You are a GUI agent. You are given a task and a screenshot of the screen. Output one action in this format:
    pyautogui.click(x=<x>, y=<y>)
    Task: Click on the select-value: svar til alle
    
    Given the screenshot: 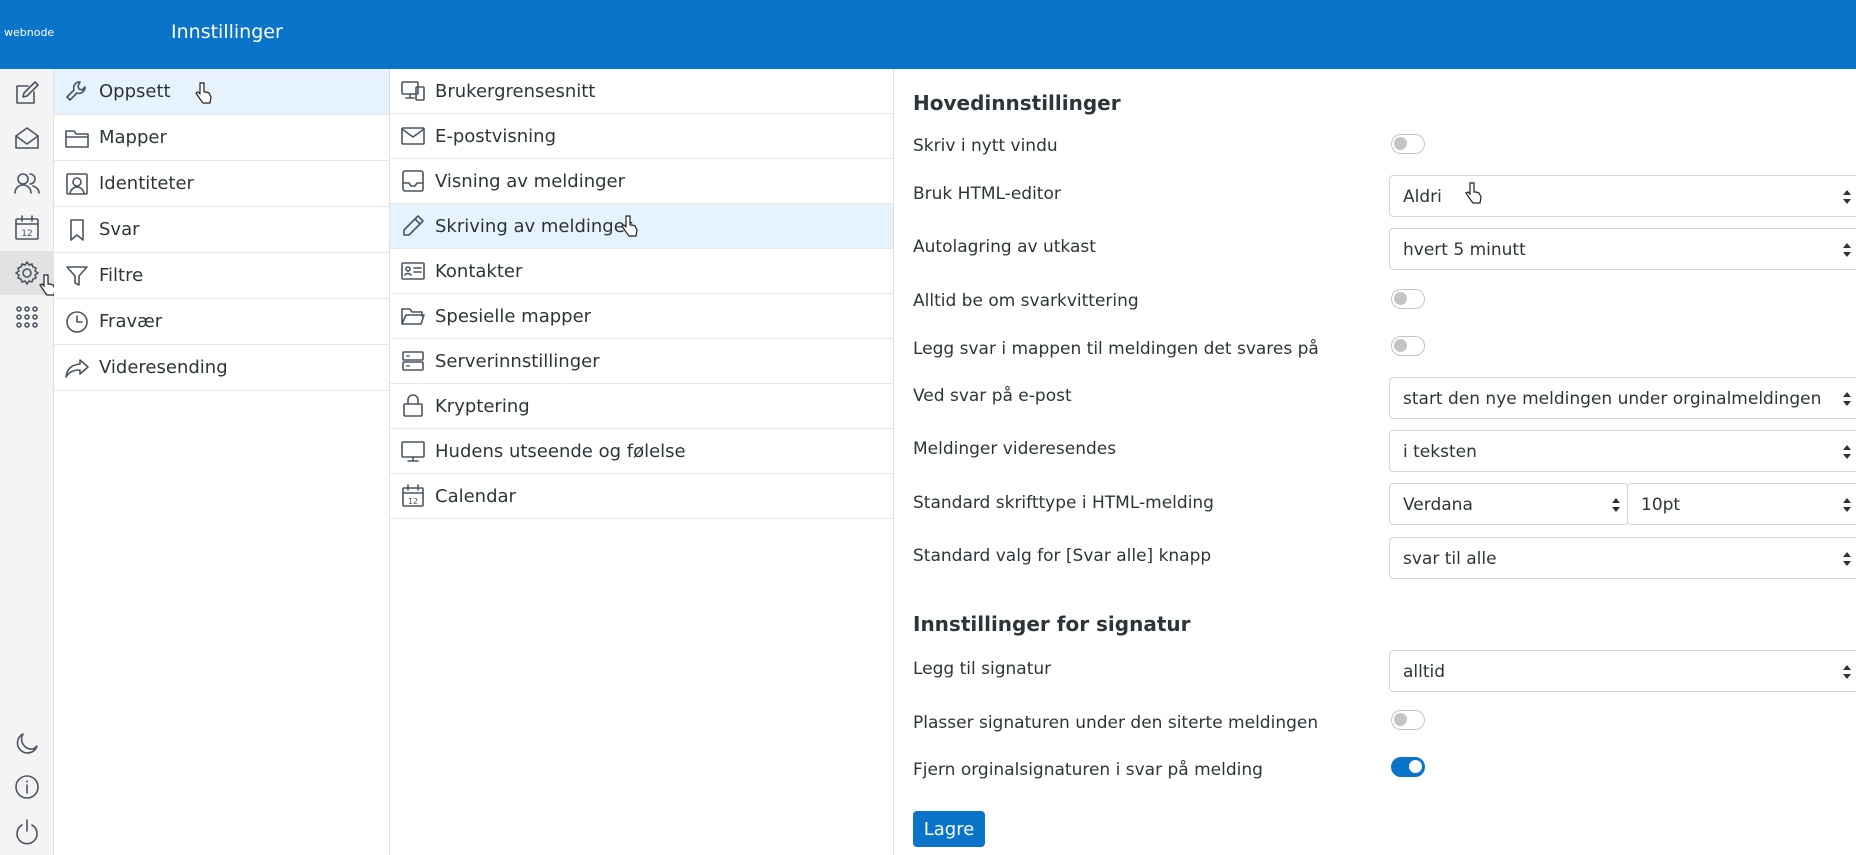 What is the action you would take?
    pyautogui.click(x=1450, y=559)
    